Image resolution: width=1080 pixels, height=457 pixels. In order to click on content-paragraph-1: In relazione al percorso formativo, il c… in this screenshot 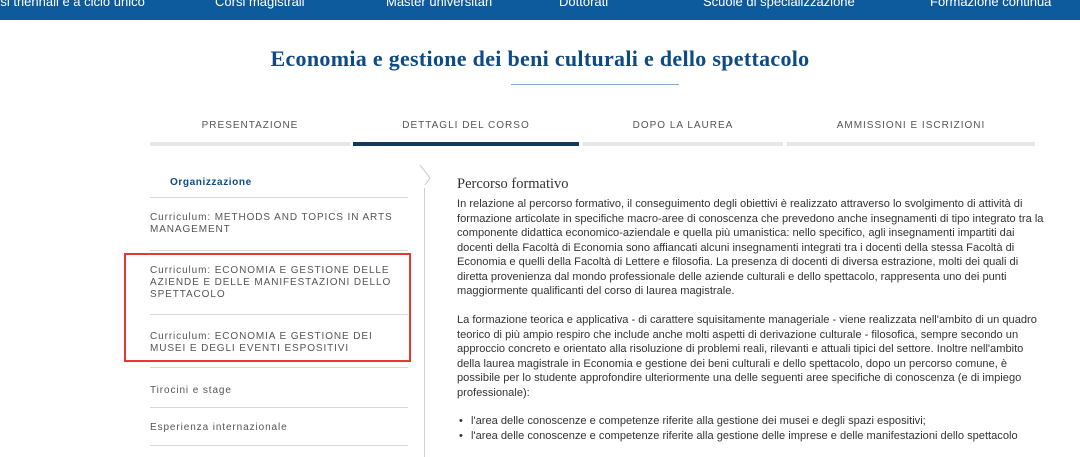, I will do `click(750, 247)`.